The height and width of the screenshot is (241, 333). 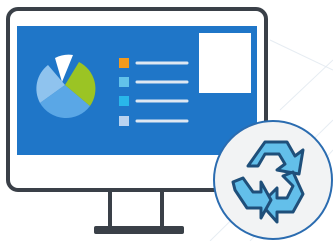 What do you see at coordinates (225, 63) in the screenshot?
I see `info-panel` at bounding box center [225, 63].